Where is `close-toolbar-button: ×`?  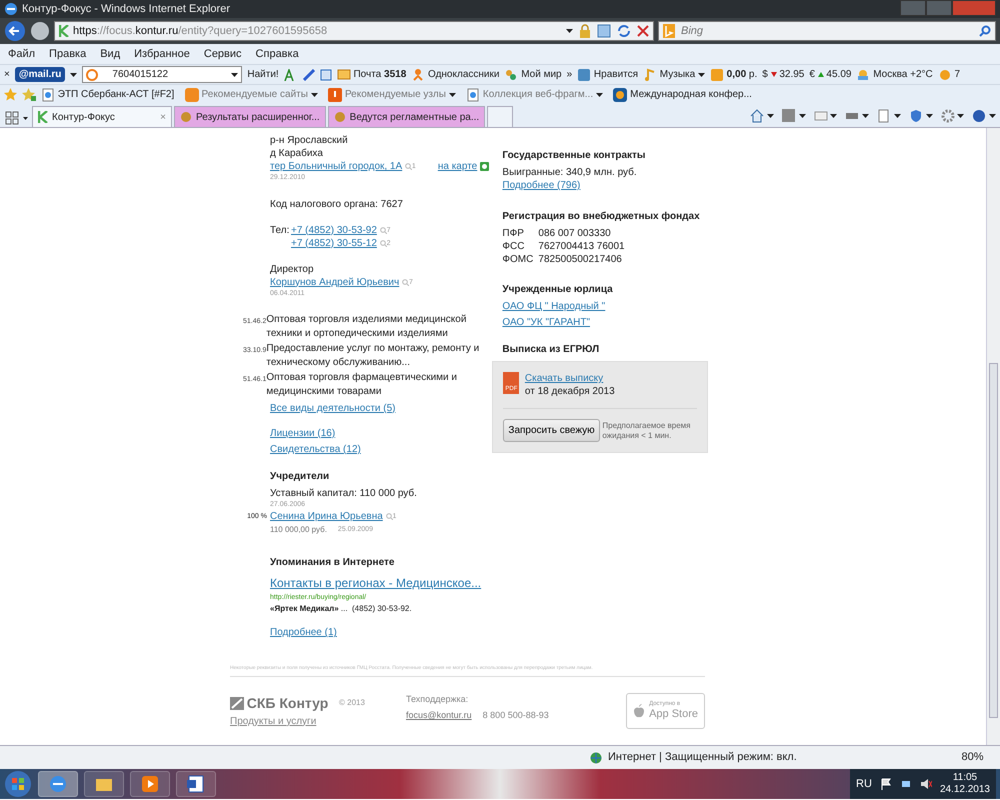 close-toolbar-button: × is located at coordinates (7, 74).